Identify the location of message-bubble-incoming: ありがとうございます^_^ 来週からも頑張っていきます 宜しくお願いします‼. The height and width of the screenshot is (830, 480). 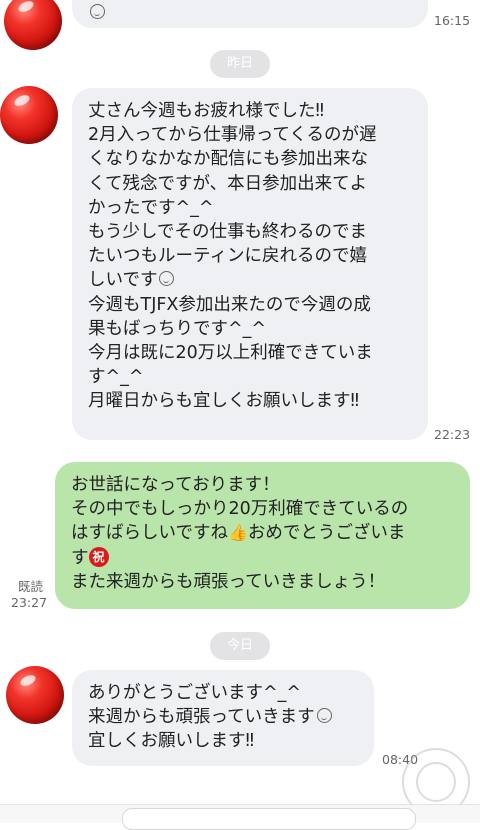
(223, 718).